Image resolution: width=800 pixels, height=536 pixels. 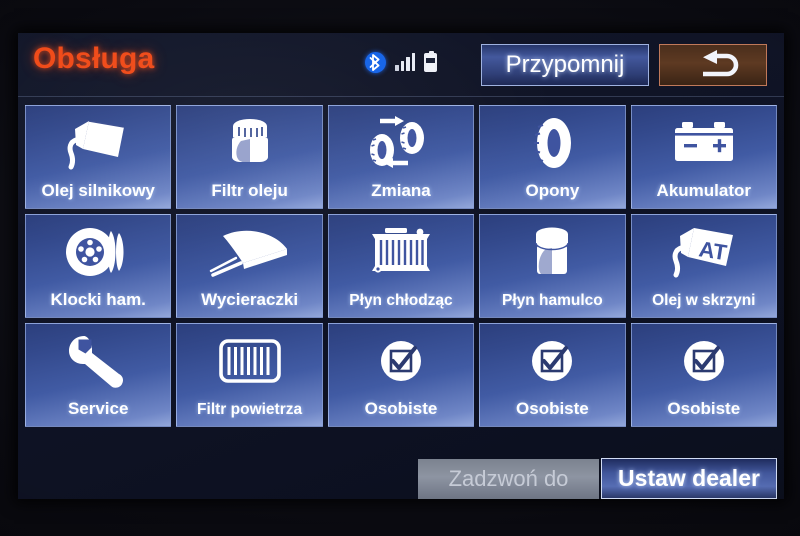 I want to click on tile-transmission-oil: AT Olej w skrzyni, so click(x=703, y=266).